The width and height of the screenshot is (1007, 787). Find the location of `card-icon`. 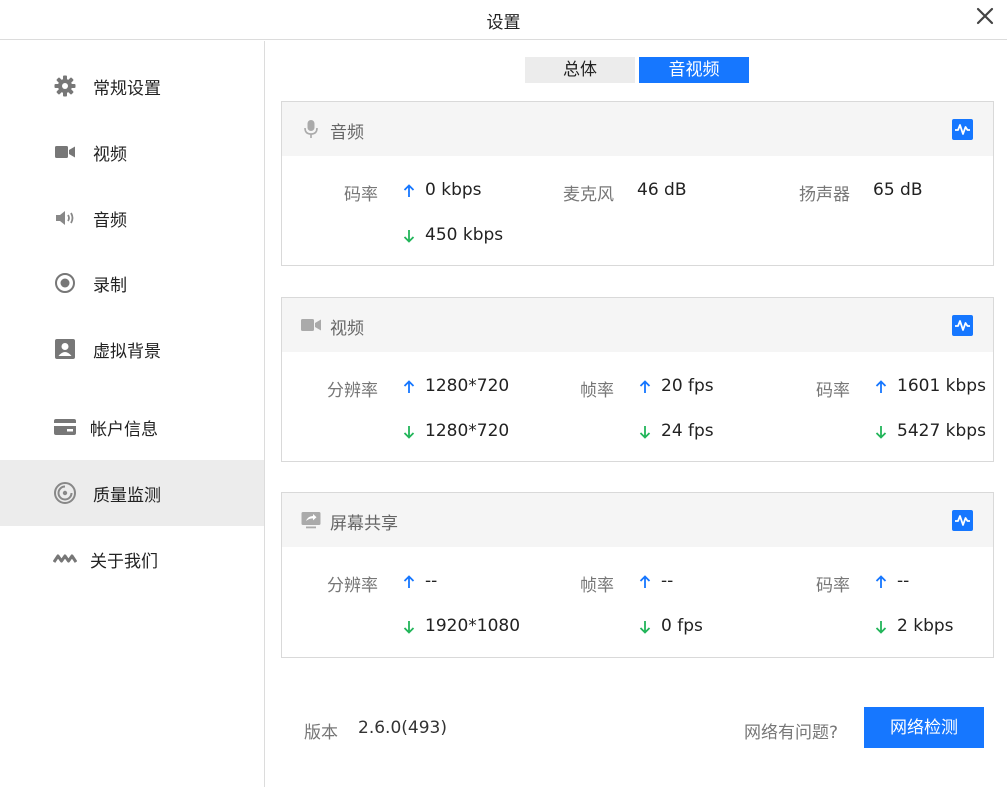

card-icon is located at coordinates (65, 427).